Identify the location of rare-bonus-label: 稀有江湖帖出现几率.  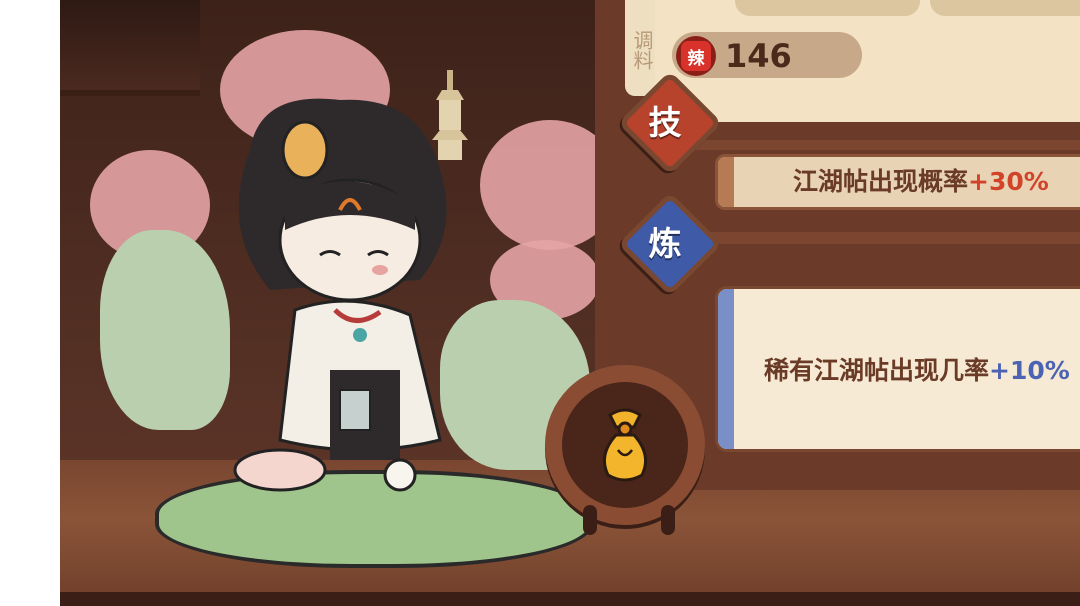
(877, 370).